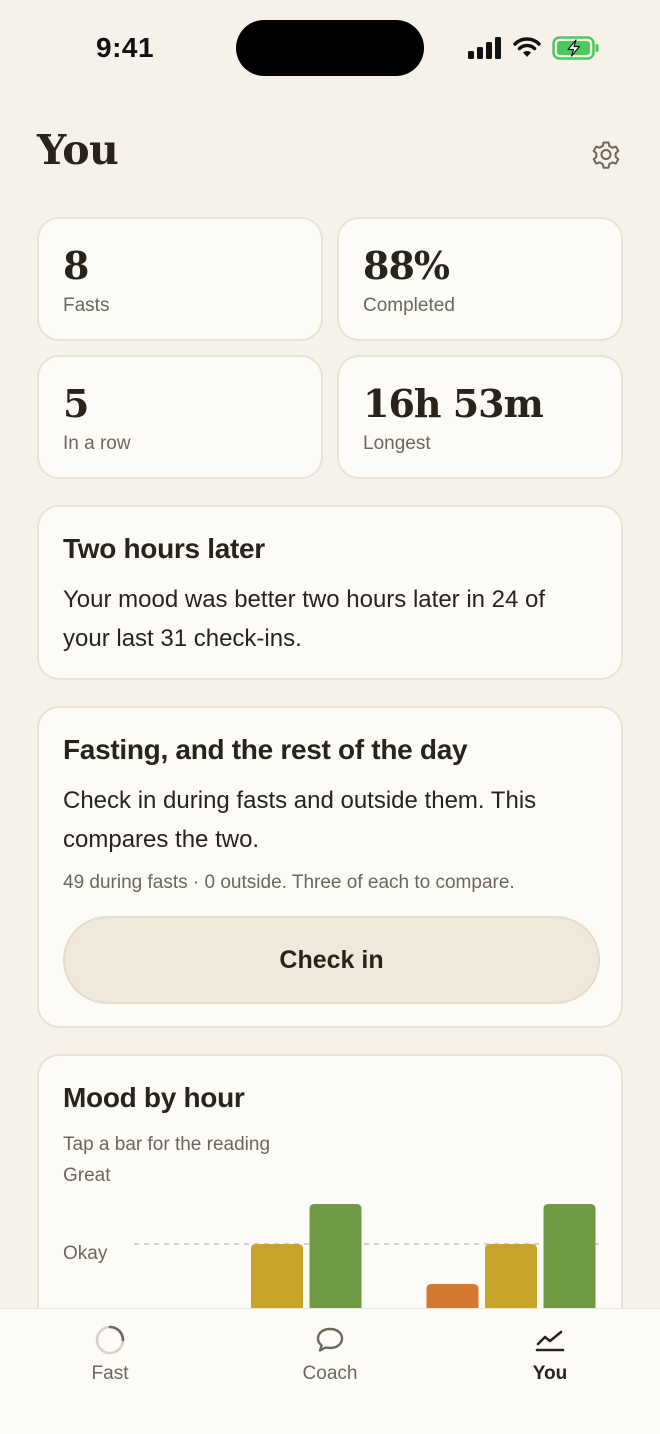  What do you see at coordinates (76, 265) in the screenshot?
I see `stat-value: 8` at bounding box center [76, 265].